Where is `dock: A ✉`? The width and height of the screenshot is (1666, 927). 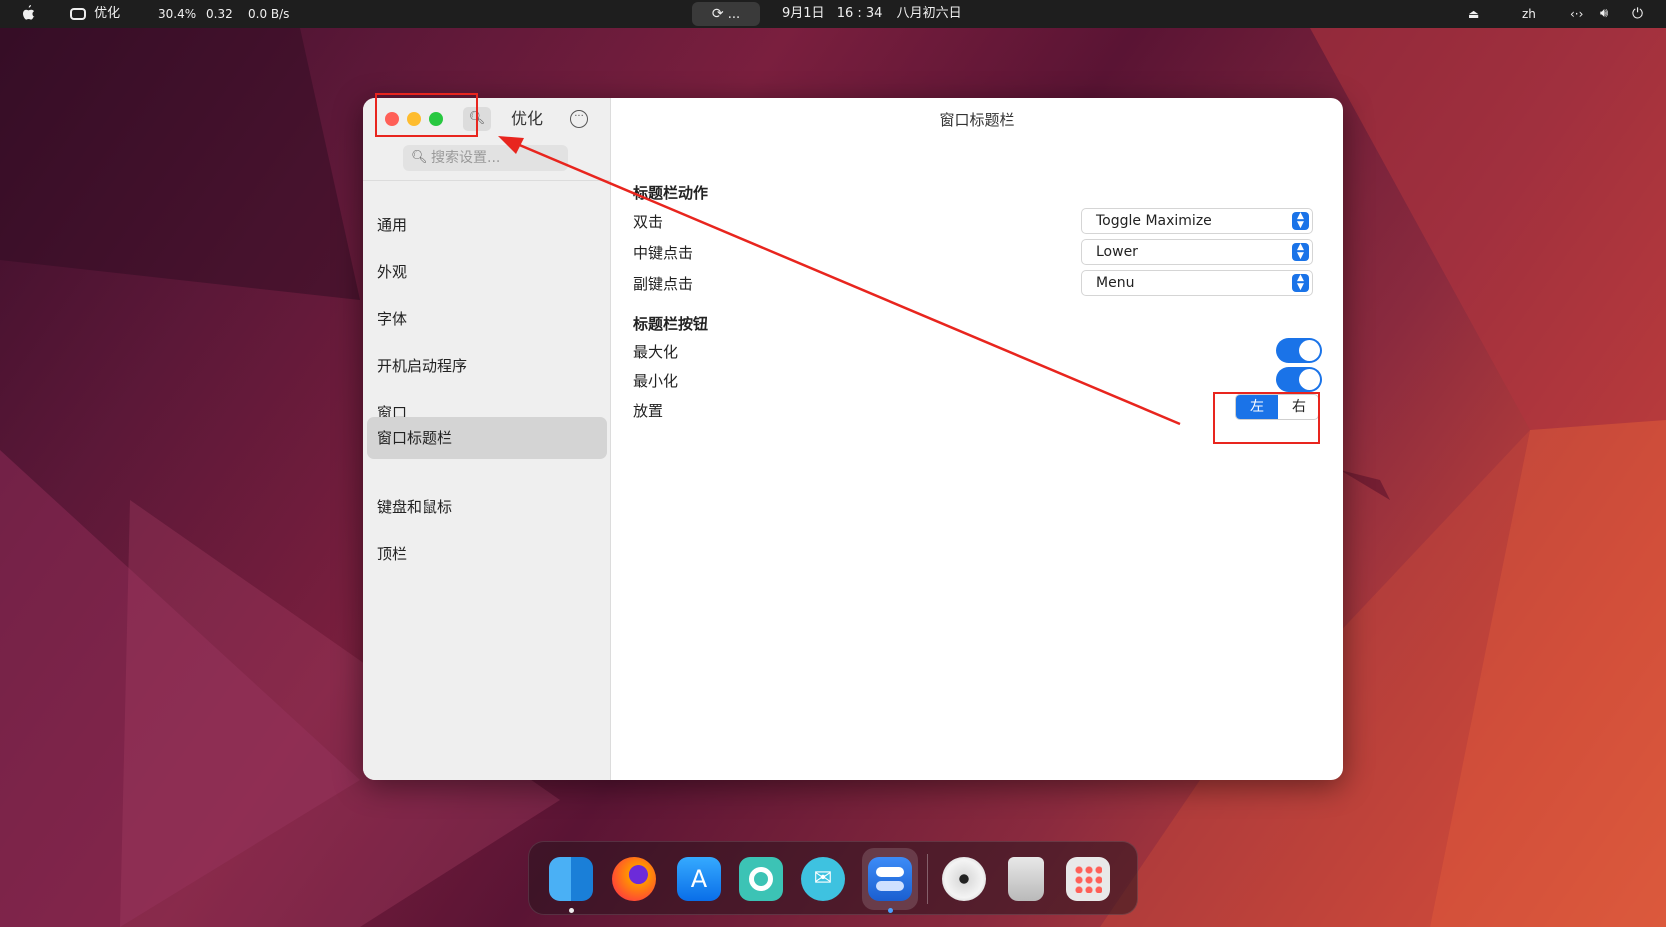
dock: A ✉ is located at coordinates (833, 878).